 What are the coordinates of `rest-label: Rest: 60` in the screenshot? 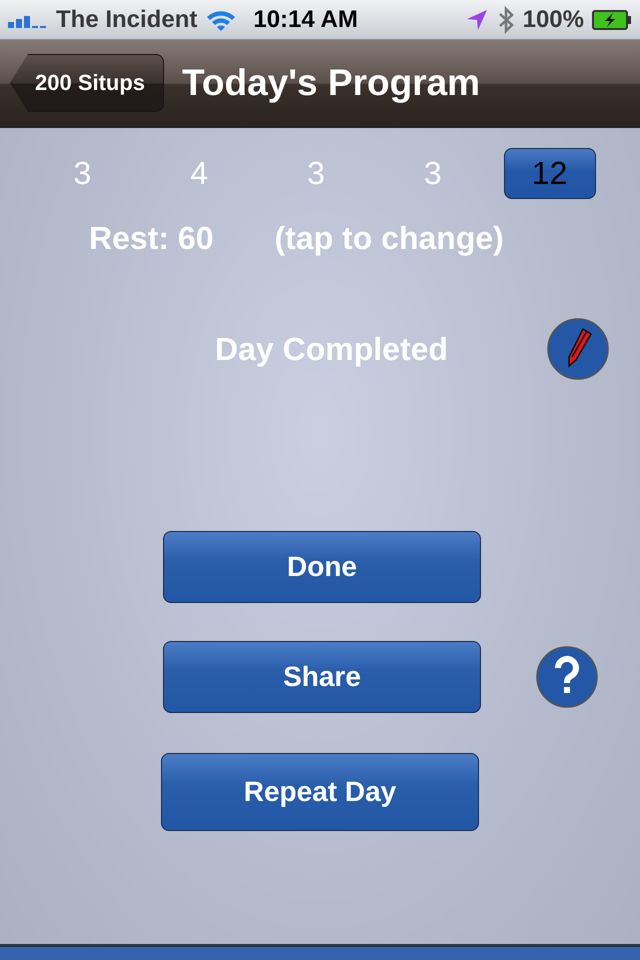 It's located at (151, 238).